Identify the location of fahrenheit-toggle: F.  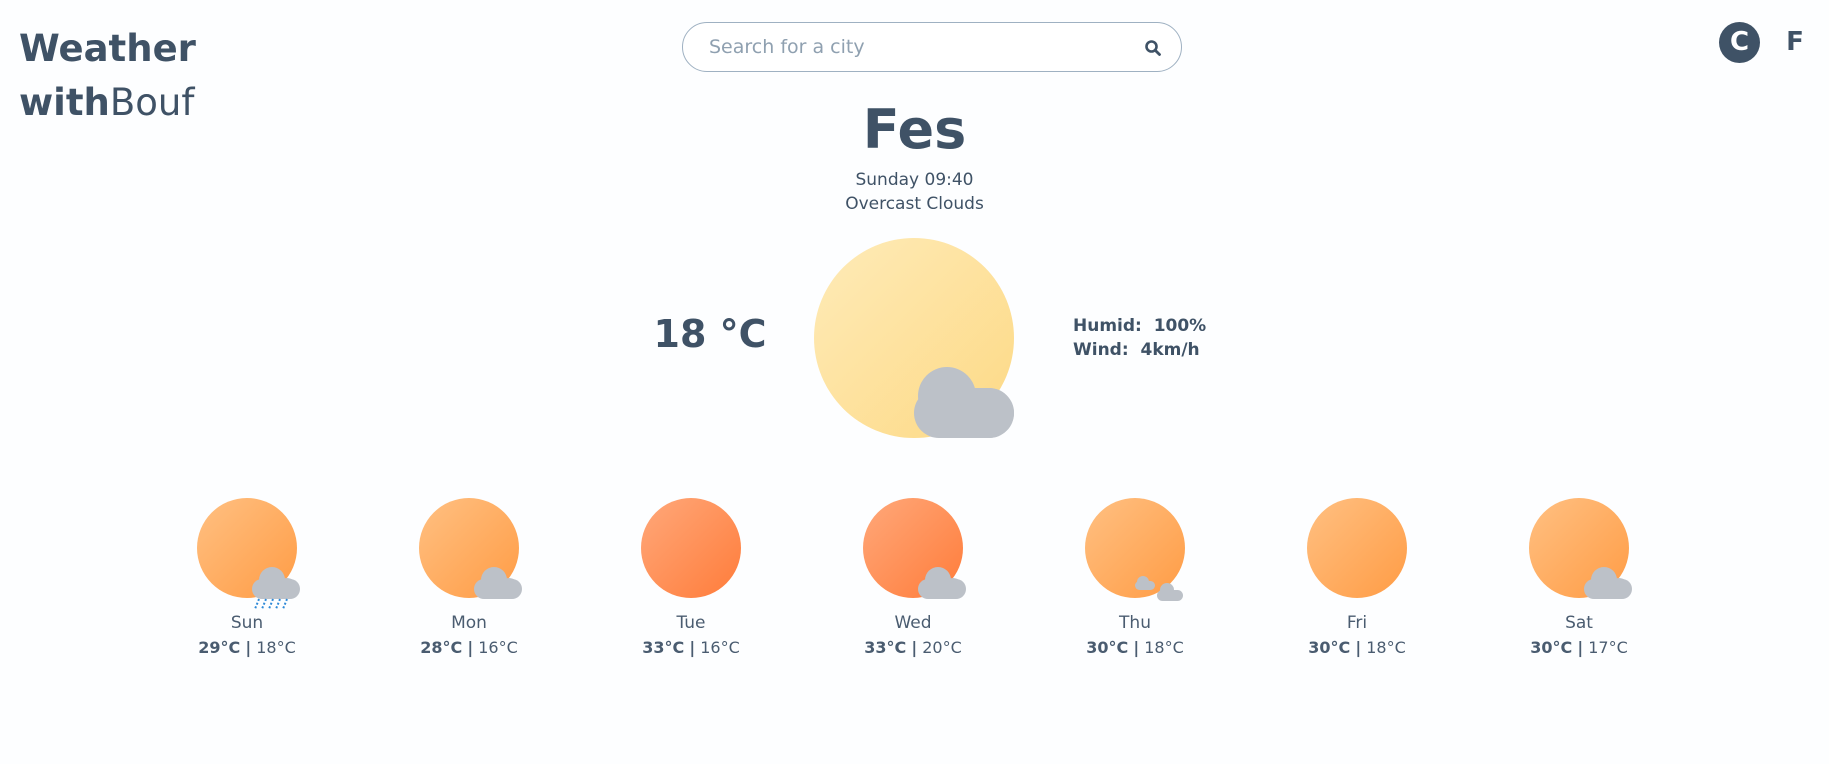
(1795, 42).